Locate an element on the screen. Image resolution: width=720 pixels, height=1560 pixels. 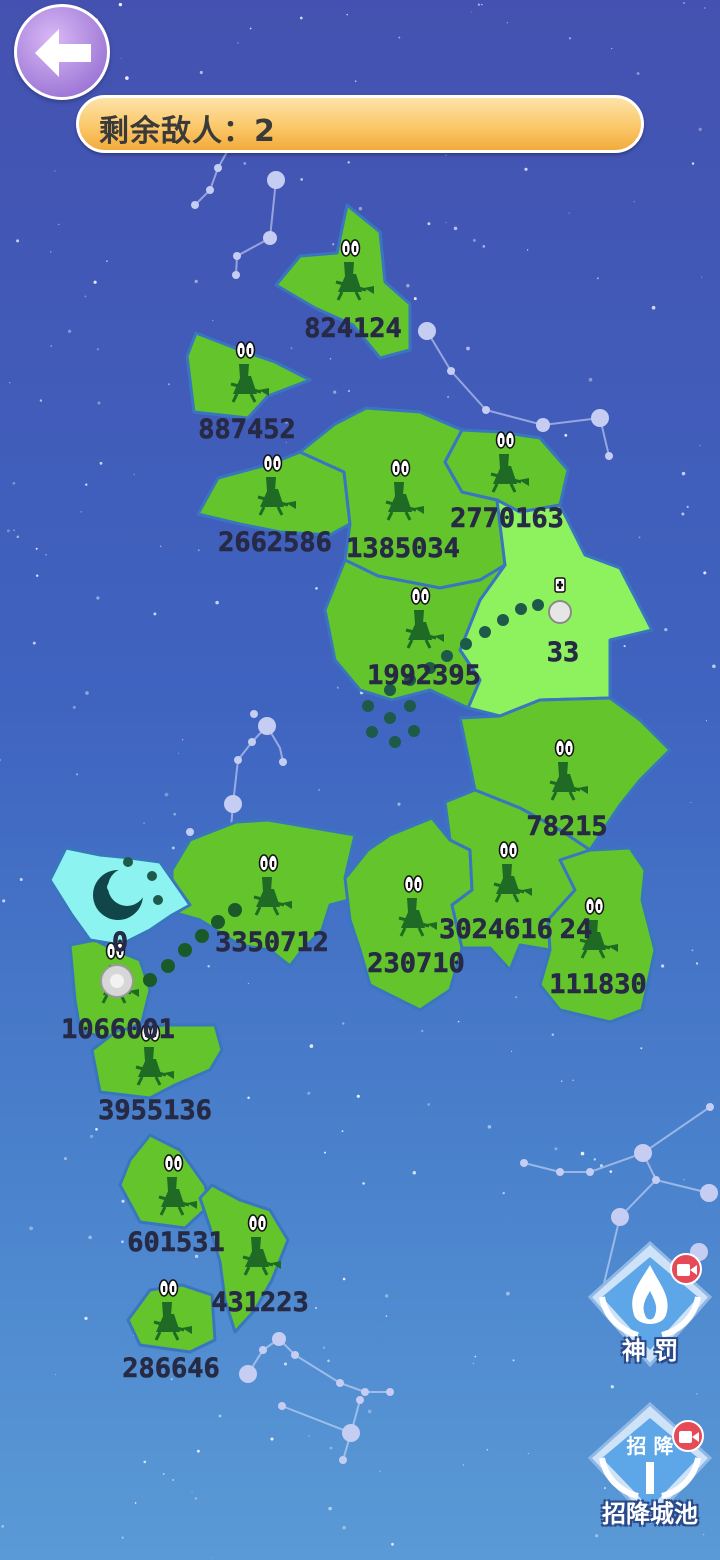
region-label-r6: 33 is located at coordinates (563, 652).